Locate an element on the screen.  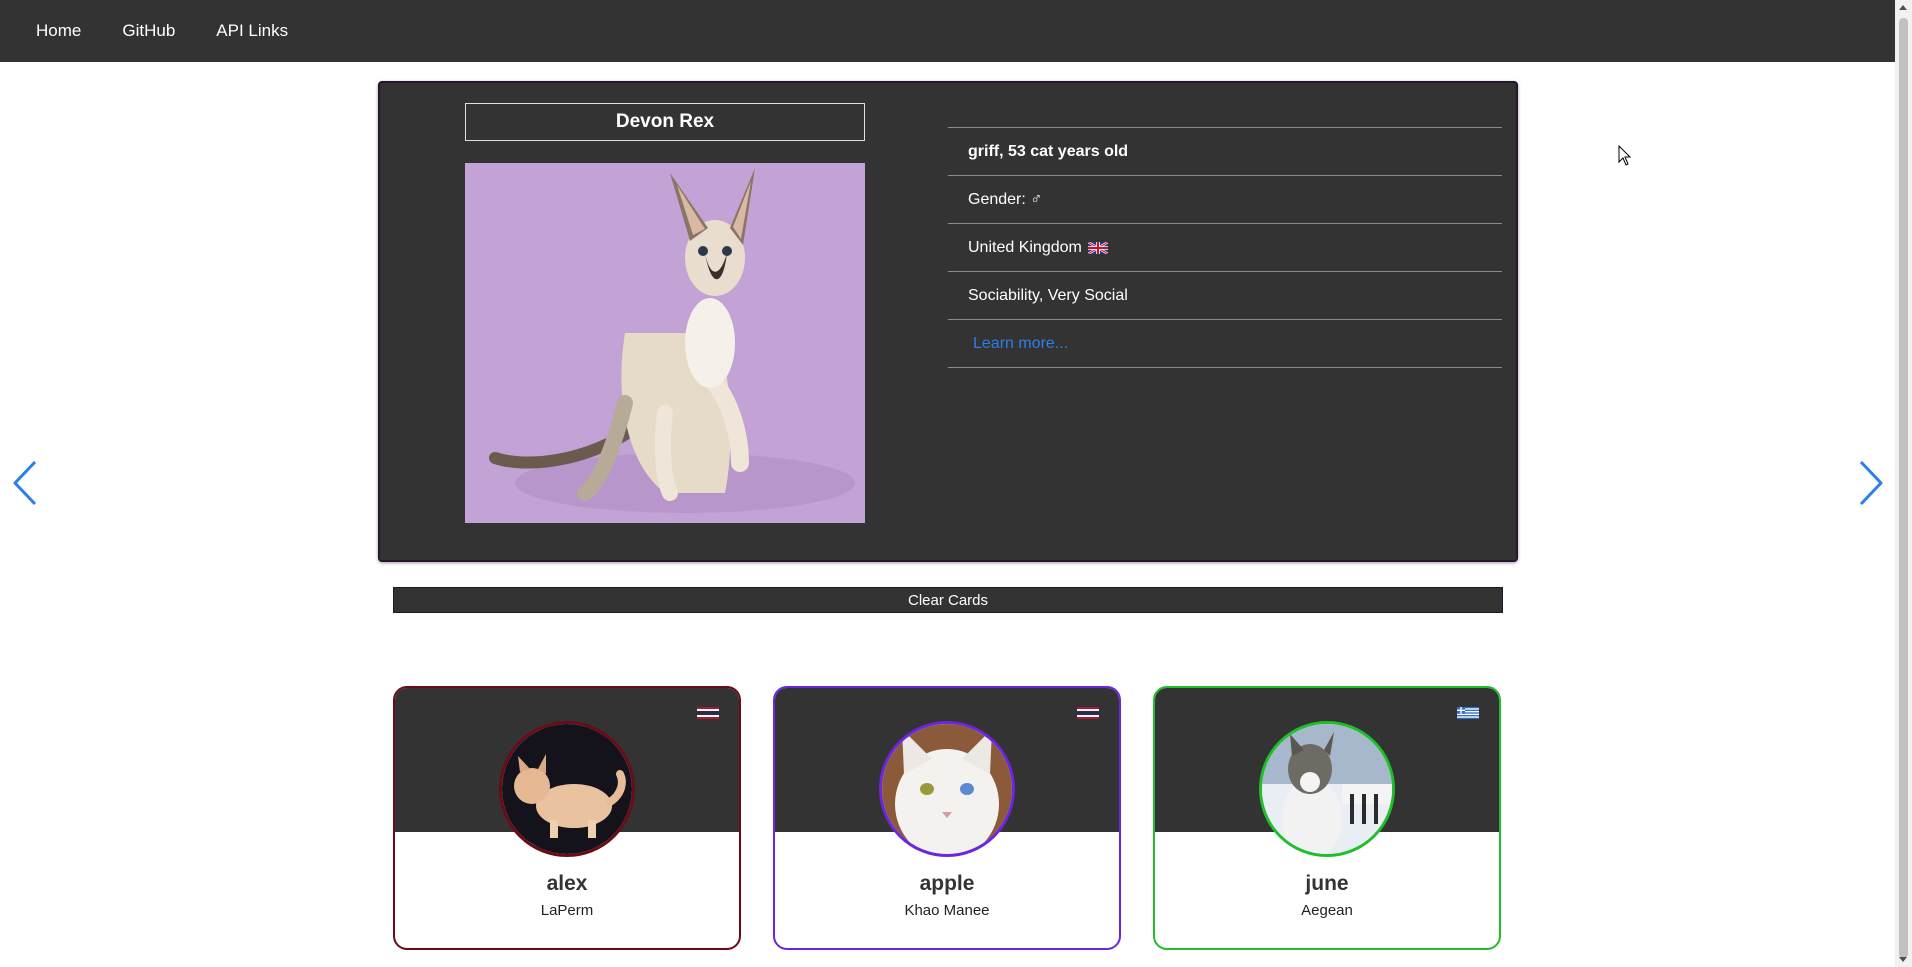
nav-api-links-link: API Links is located at coordinates (252, 31).